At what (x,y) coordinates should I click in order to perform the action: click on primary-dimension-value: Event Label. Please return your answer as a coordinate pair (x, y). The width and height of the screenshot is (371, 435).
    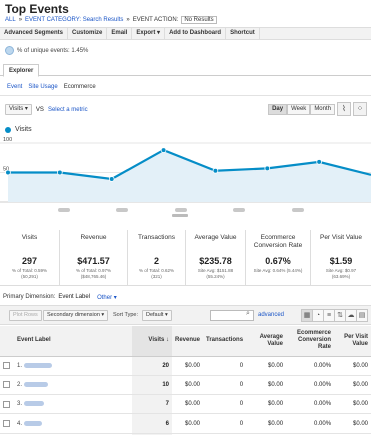
    Looking at the image, I should click on (74, 297).